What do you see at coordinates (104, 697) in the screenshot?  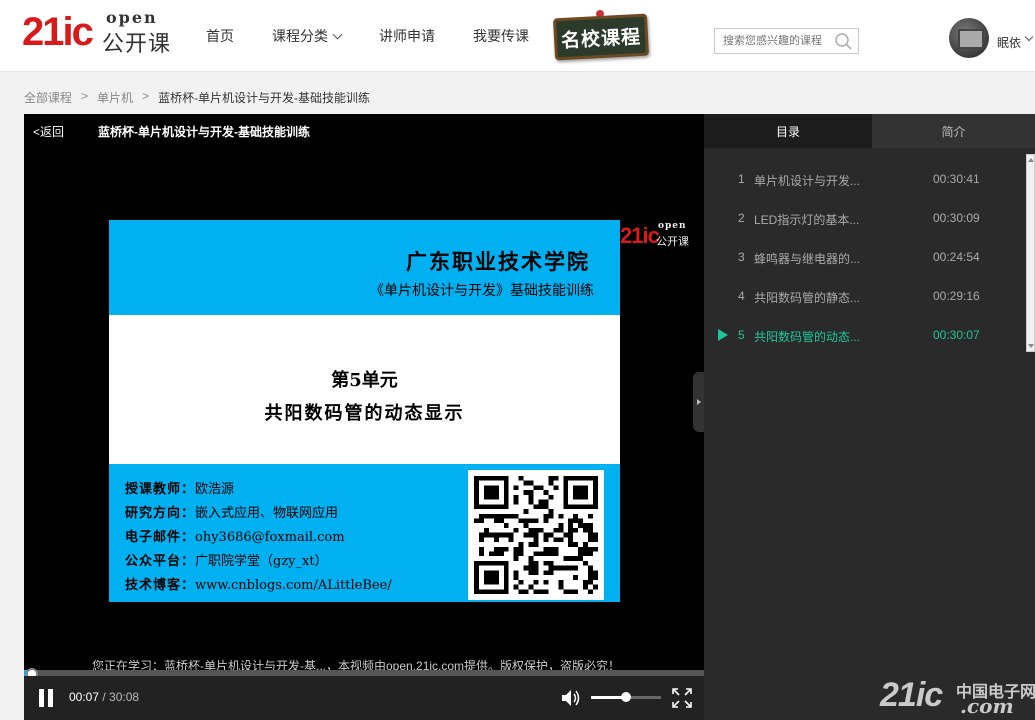 I see `time-display: 00:07 / 30:08` at bounding box center [104, 697].